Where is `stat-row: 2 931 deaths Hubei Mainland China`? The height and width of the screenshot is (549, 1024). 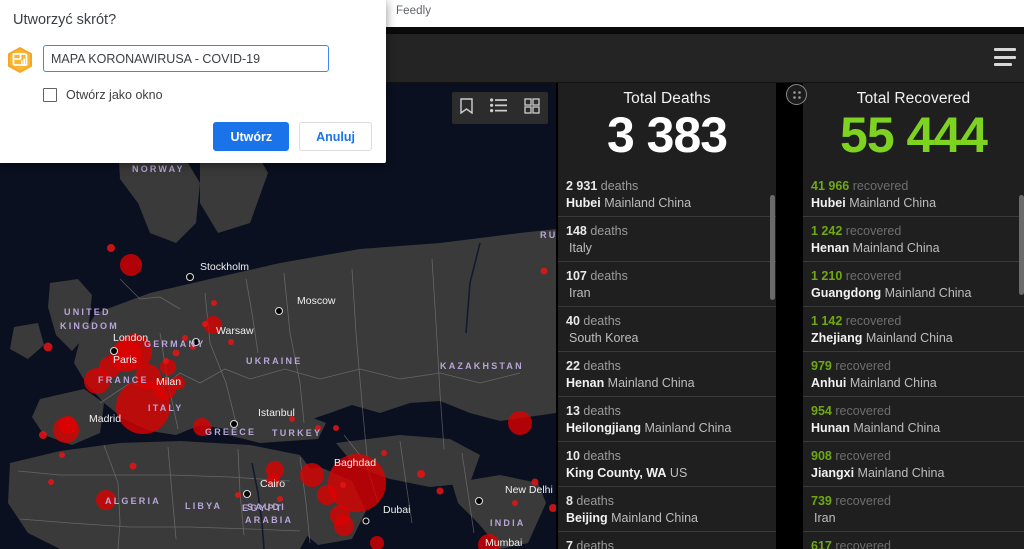 stat-row: 2 931 deaths Hubei Mainland China is located at coordinates (667, 194).